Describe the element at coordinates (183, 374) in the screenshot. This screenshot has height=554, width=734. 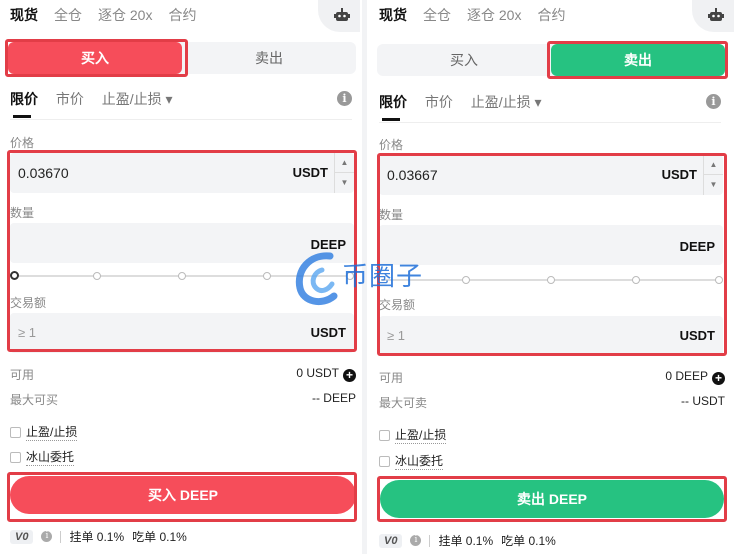
I see `available-row: 可用 0 USDT +` at that location.